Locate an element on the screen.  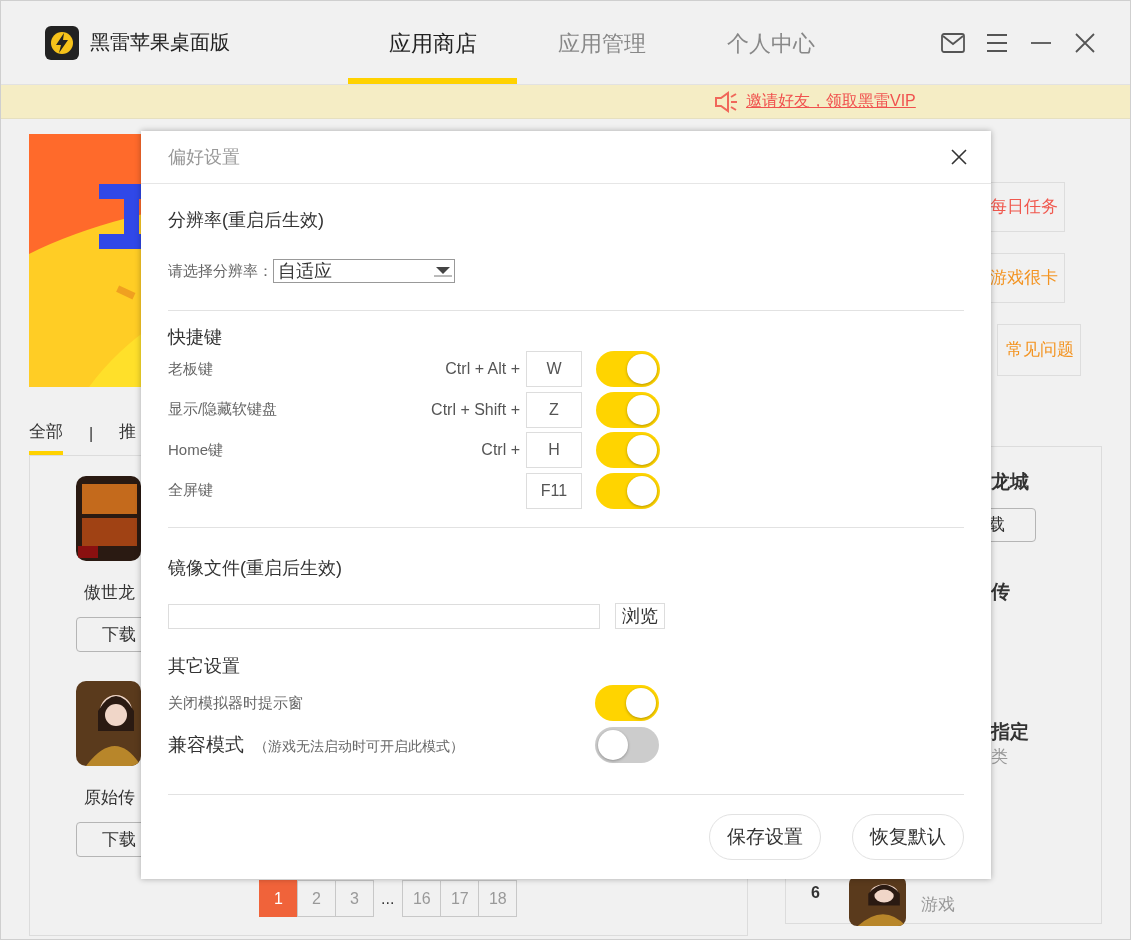
game-title: 传 is located at coordinates (1001, 592).